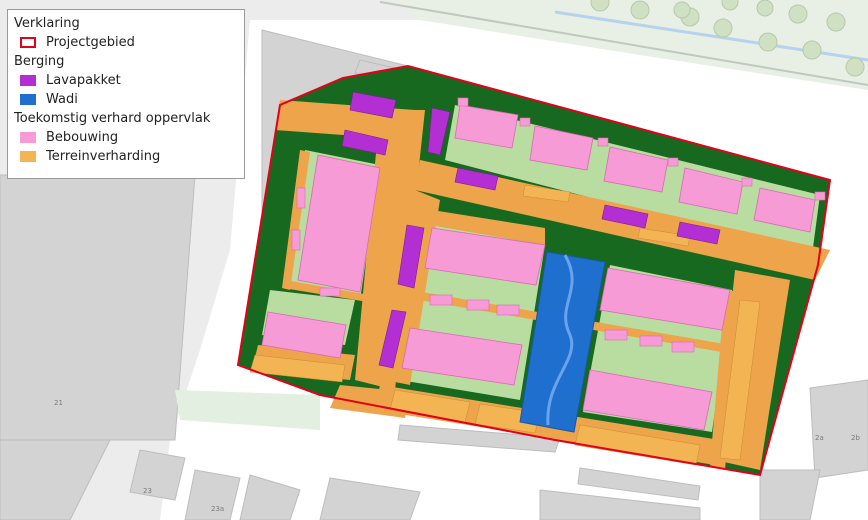 The image size is (868, 520). What do you see at coordinates (82, 137) in the screenshot?
I see `legend-label: Bebouwing` at bounding box center [82, 137].